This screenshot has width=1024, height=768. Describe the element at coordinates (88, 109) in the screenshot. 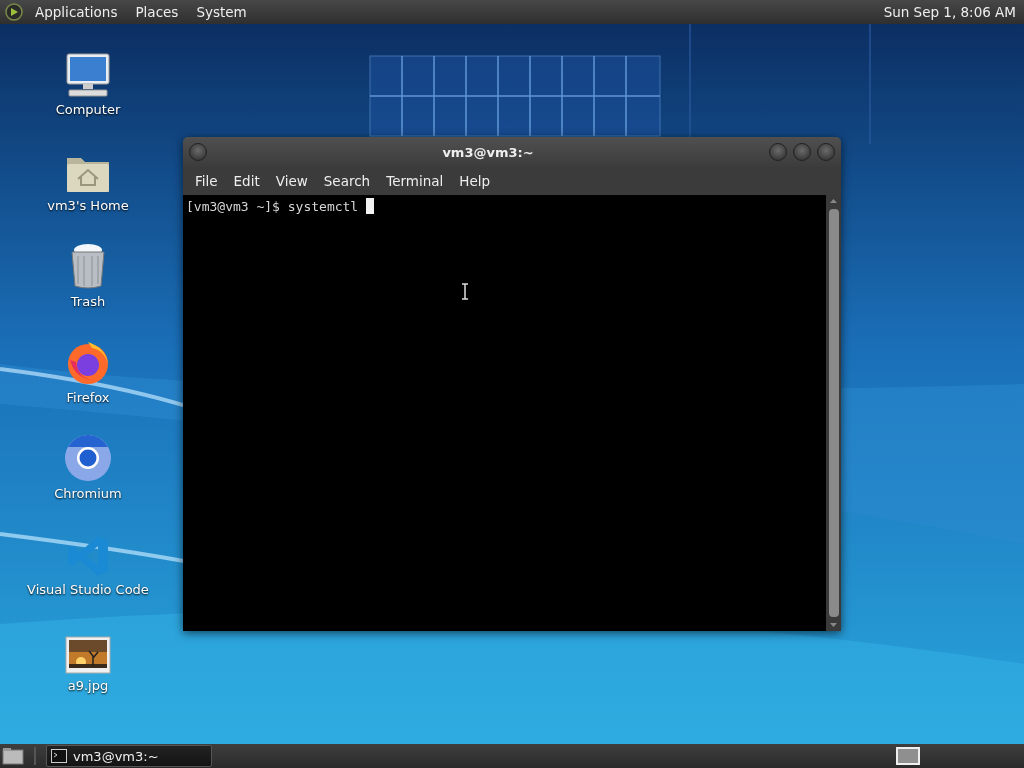

I see `desktop-icon-label: Computer` at that location.